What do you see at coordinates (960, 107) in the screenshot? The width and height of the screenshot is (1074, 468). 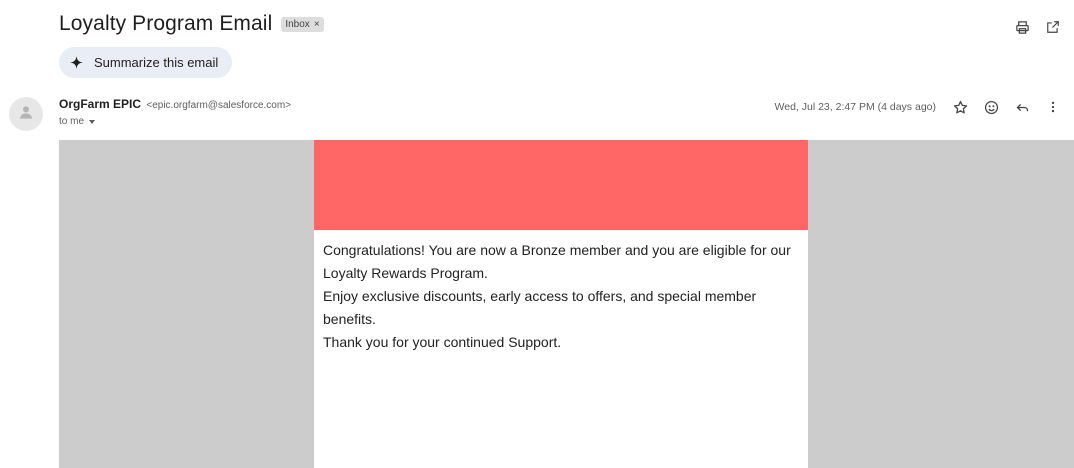 I see `star-icon` at bounding box center [960, 107].